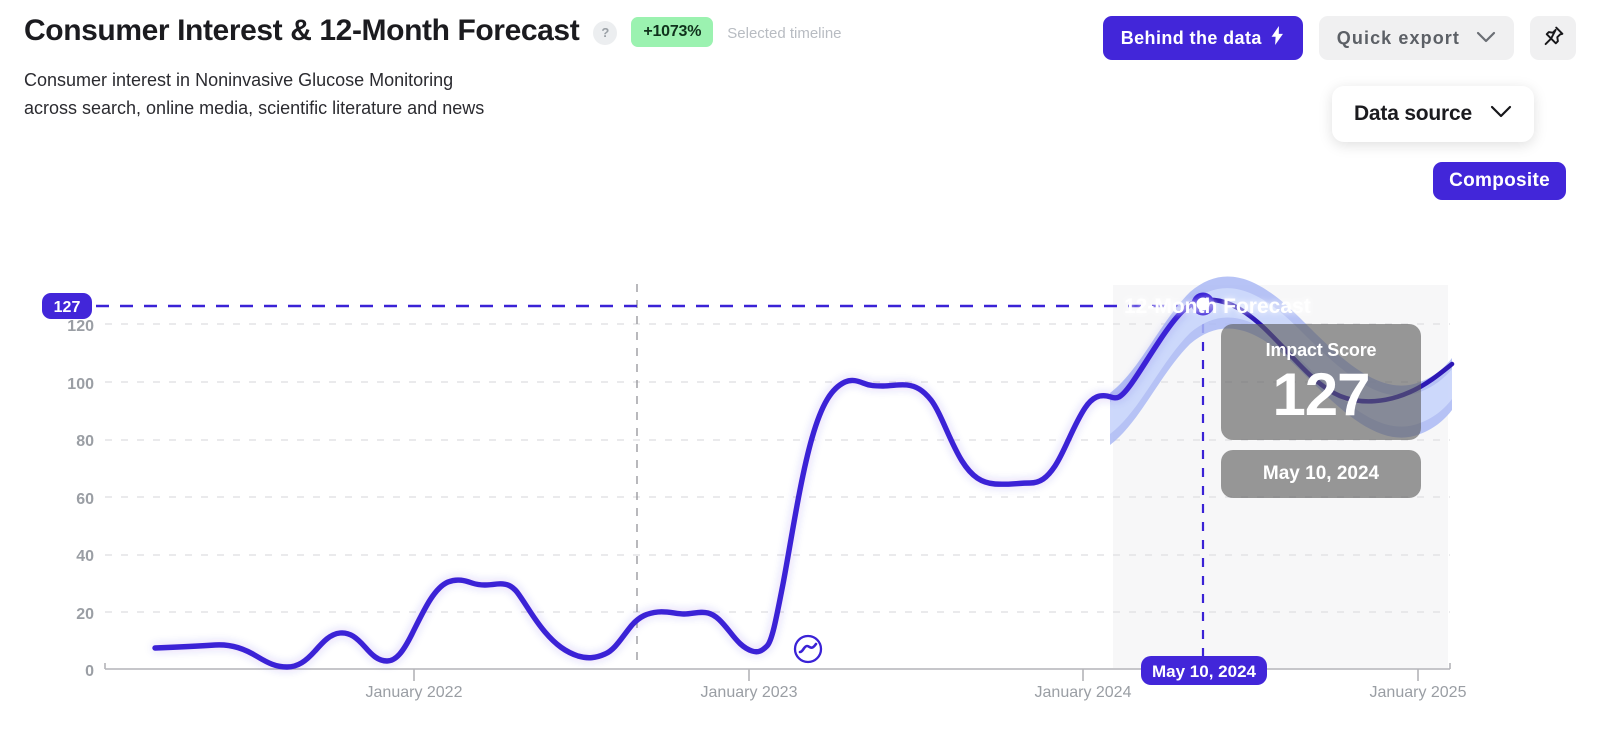 The height and width of the screenshot is (750, 1600). Describe the element at coordinates (85, 614) in the screenshot. I see `svg-text: 20` at that location.